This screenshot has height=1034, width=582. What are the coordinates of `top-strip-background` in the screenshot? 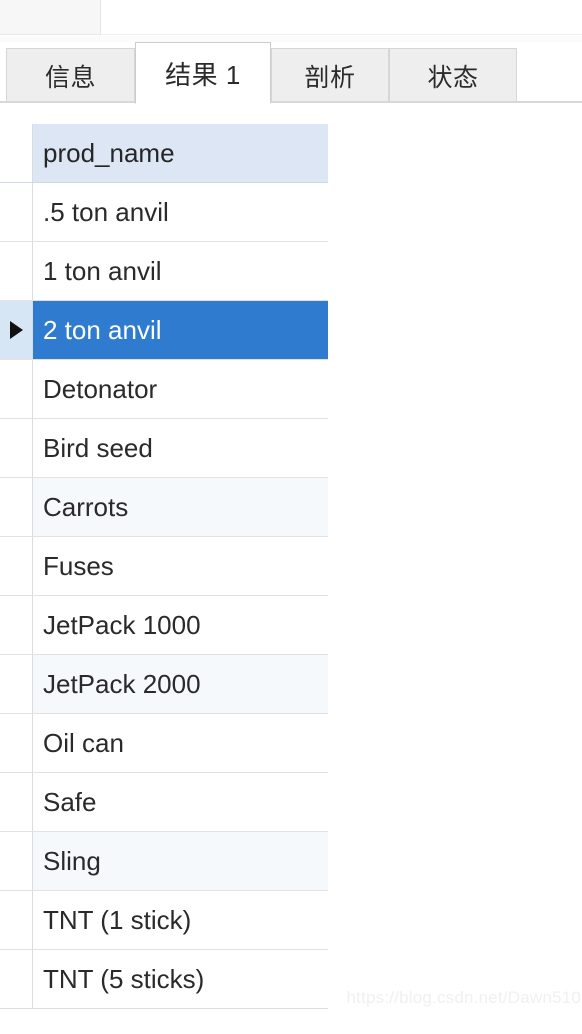 It's located at (341, 17).